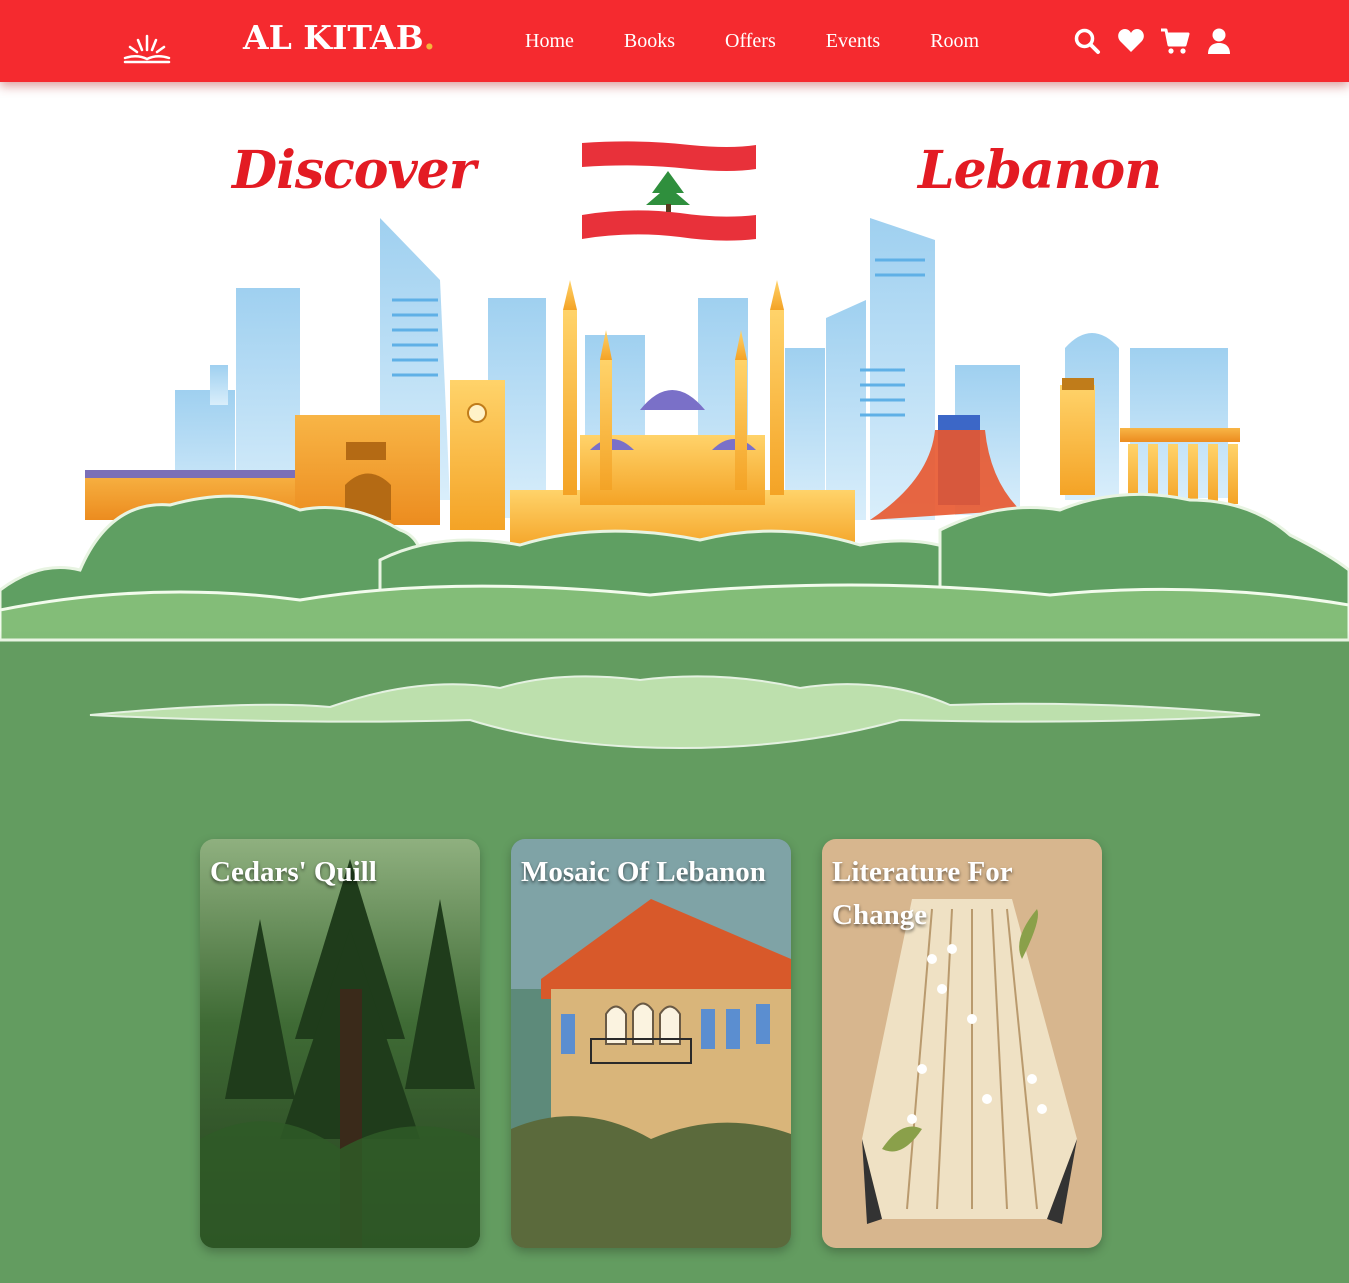 The image size is (1349, 1283). Describe the element at coordinates (549, 41) in the screenshot. I see `nav-link-home: Home` at that location.